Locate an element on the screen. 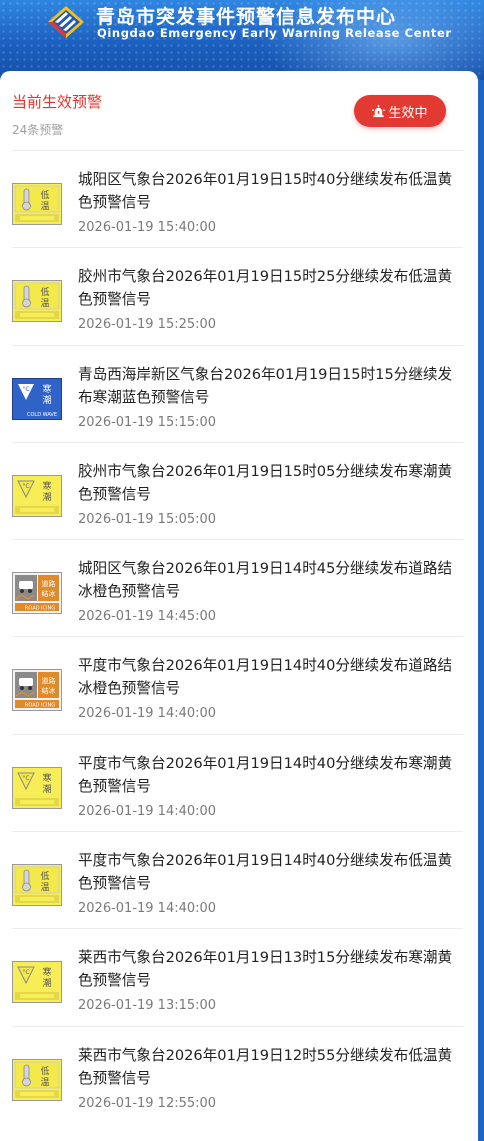  warning-count: 24条预警 is located at coordinates (38, 130).